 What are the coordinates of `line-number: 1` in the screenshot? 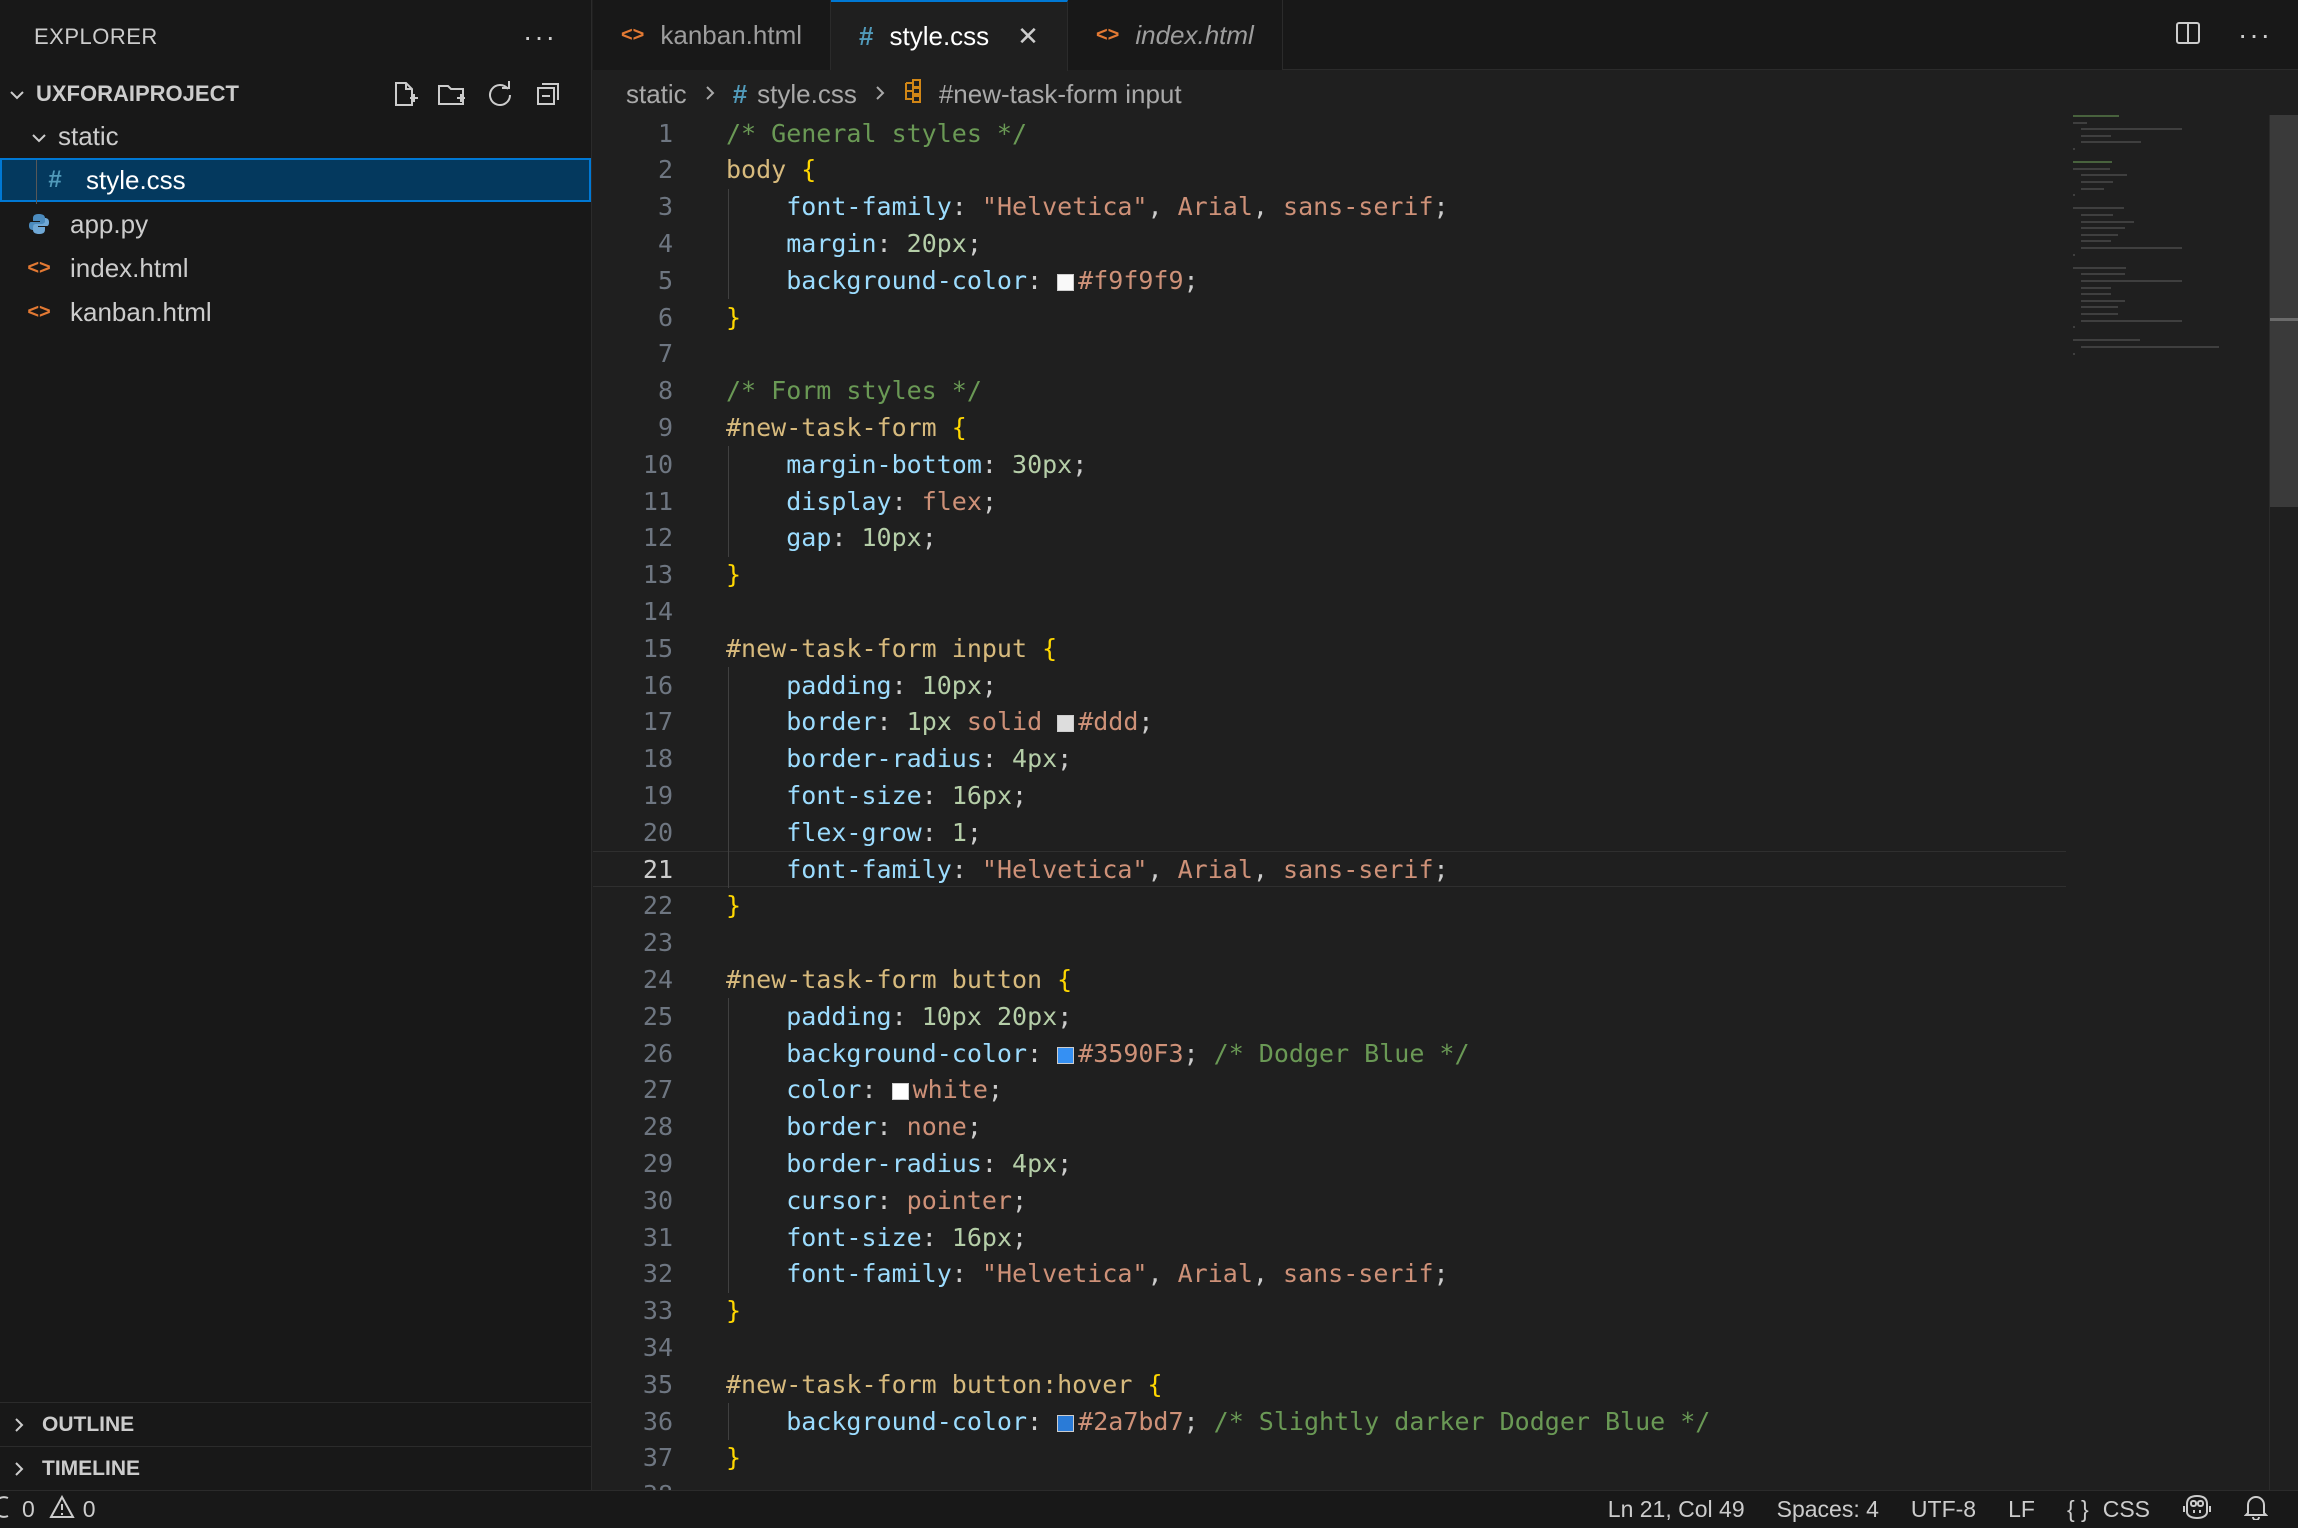 It's located at (665, 133).